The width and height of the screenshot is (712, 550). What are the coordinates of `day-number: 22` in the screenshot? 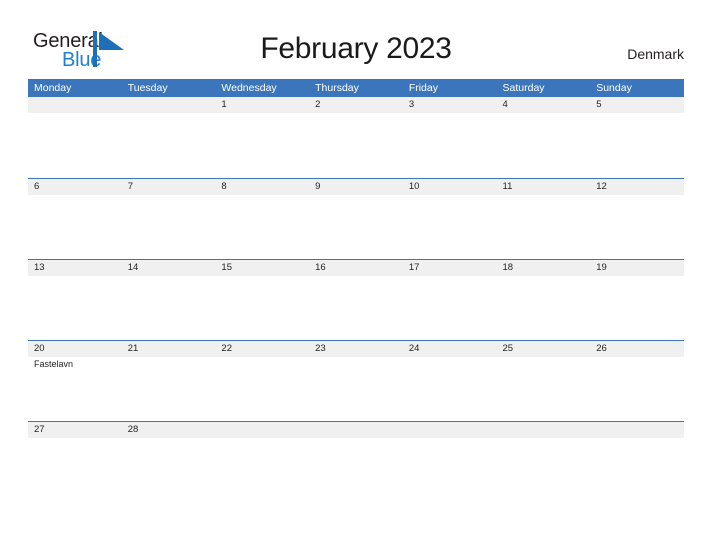 It's located at (226, 348).